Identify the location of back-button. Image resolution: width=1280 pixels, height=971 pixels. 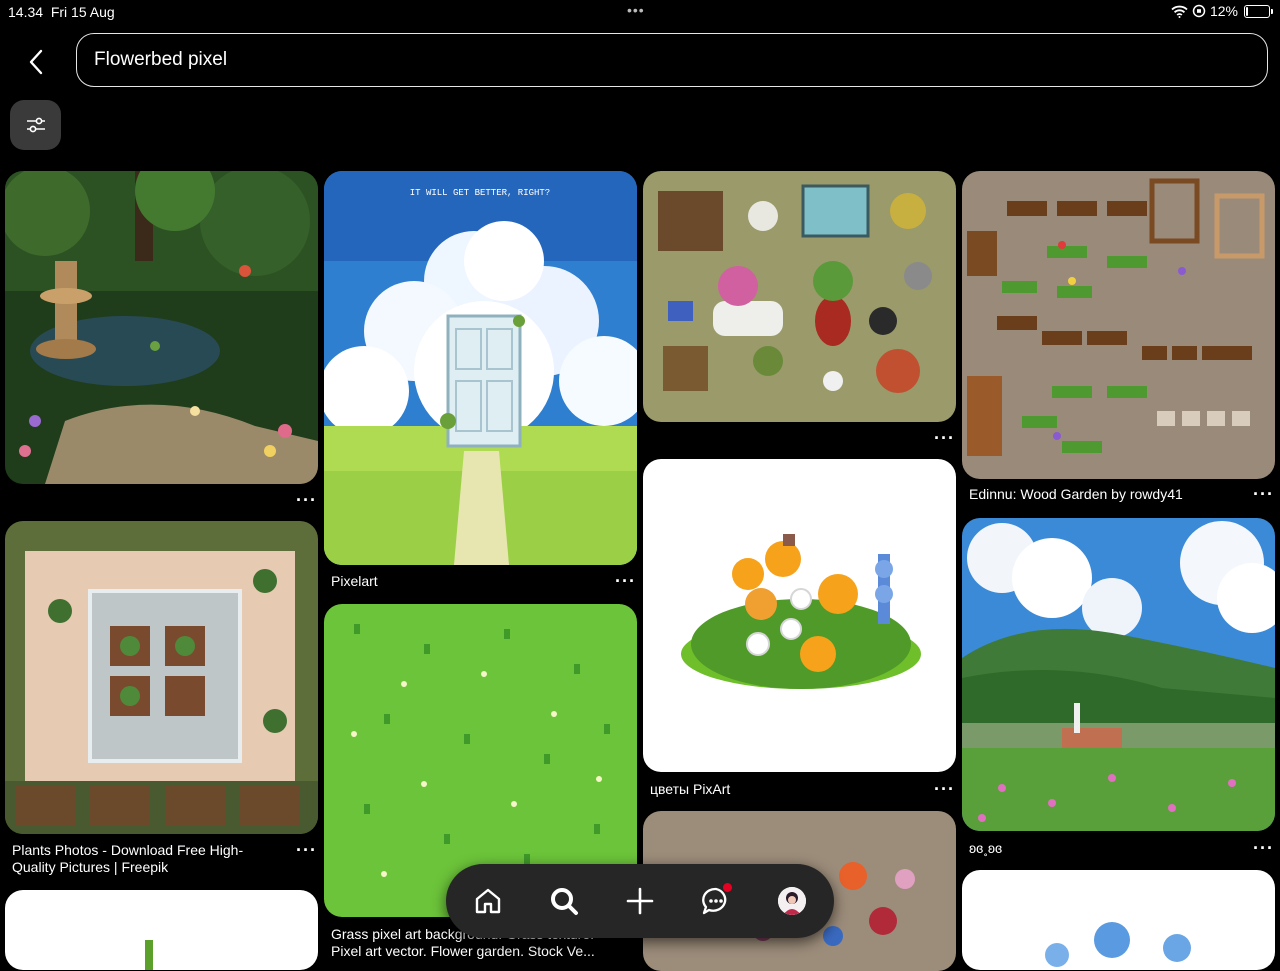
(36, 62).